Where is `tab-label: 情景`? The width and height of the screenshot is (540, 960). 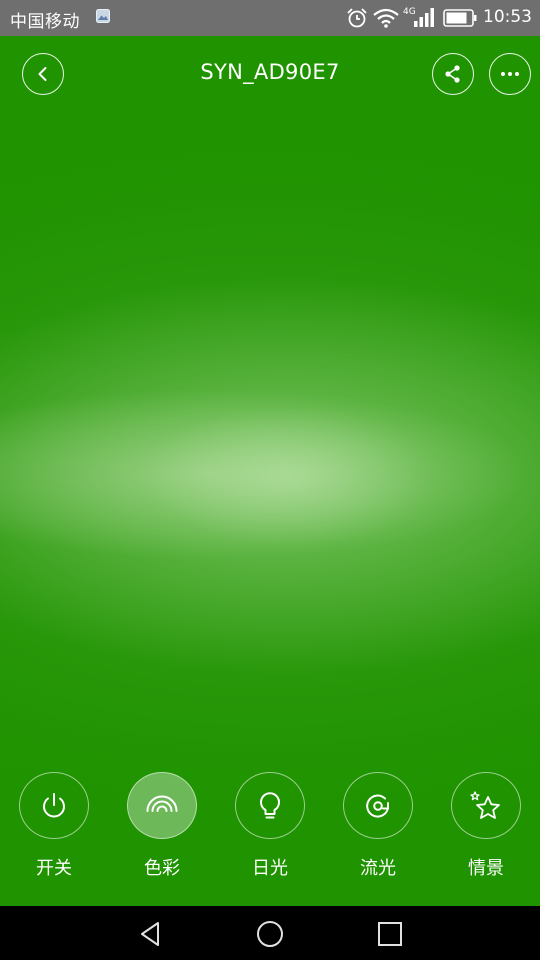
tab-label: 情景 is located at coordinates (486, 868).